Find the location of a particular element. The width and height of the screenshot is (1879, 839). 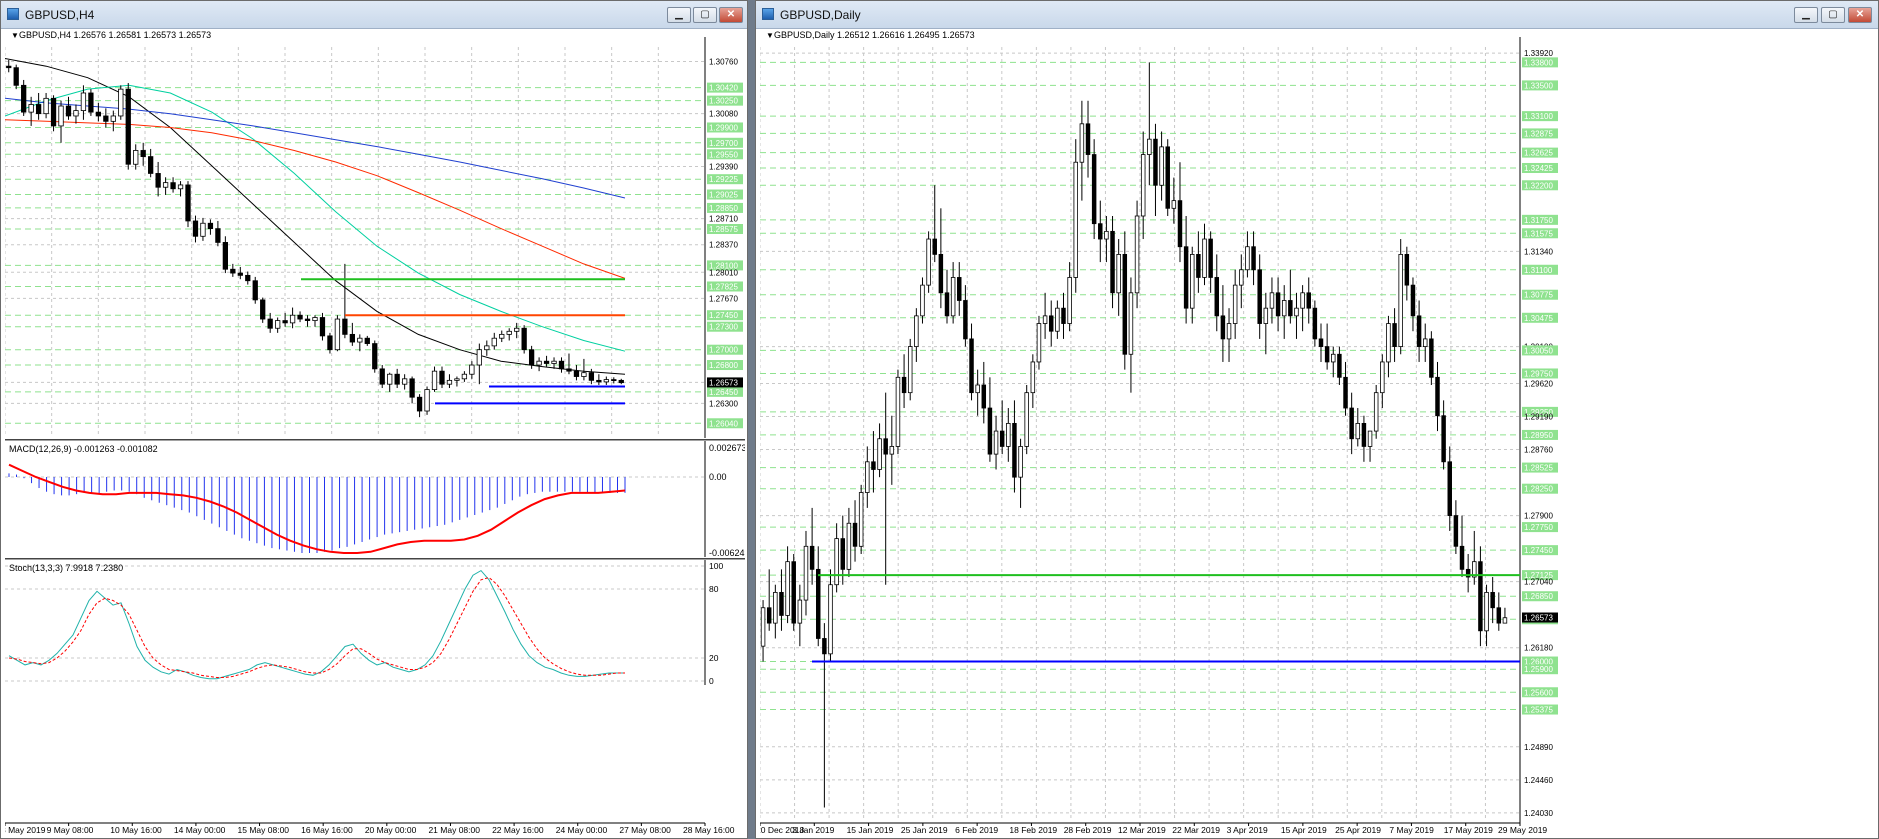

current-price-text: 1.26573 is located at coordinates (723, 382).